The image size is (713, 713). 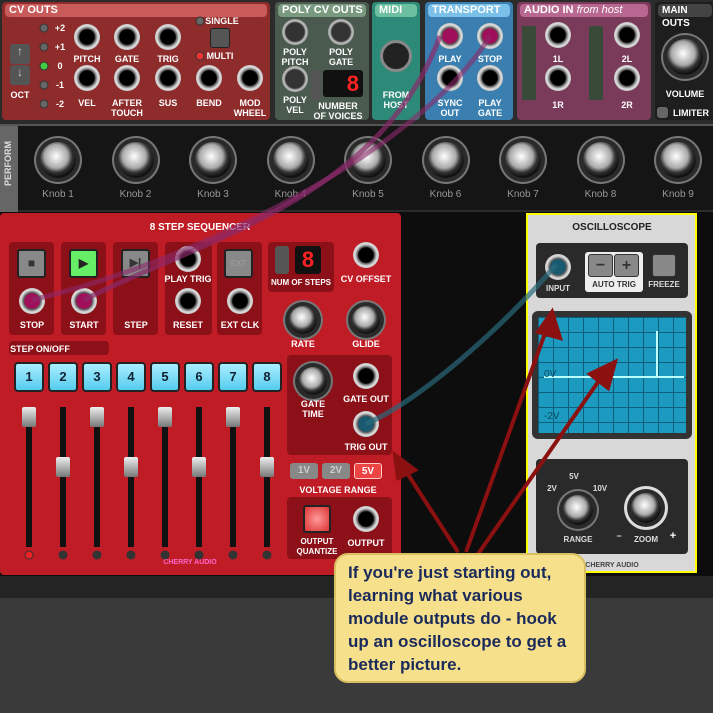 What do you see at coordinates (505, 431) in the screenshot?
I see `annotation-arrows` at bounding box center [505, 431].